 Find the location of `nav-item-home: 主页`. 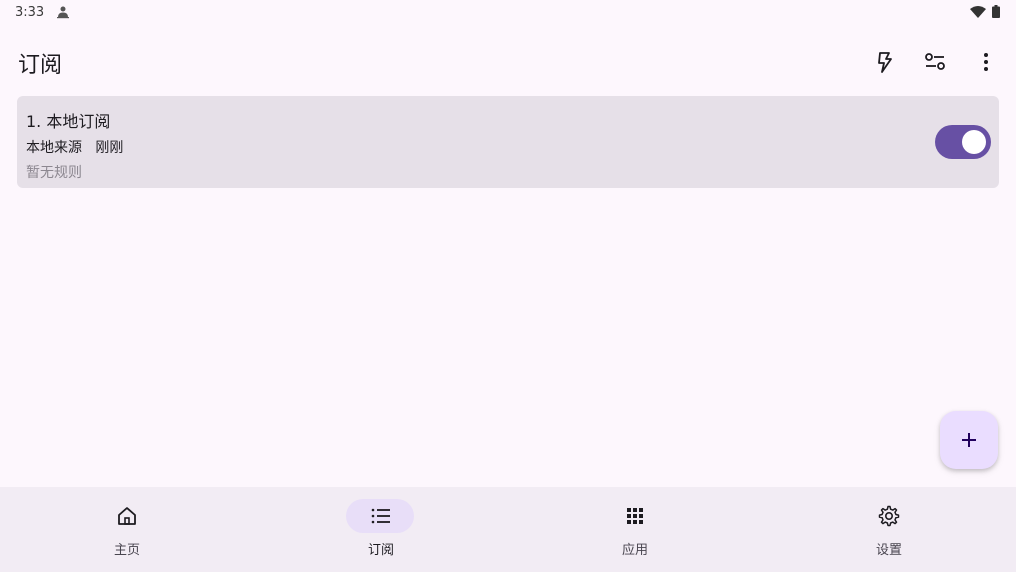

nav-item-home: 主页 is located at coordinates (127, 529).